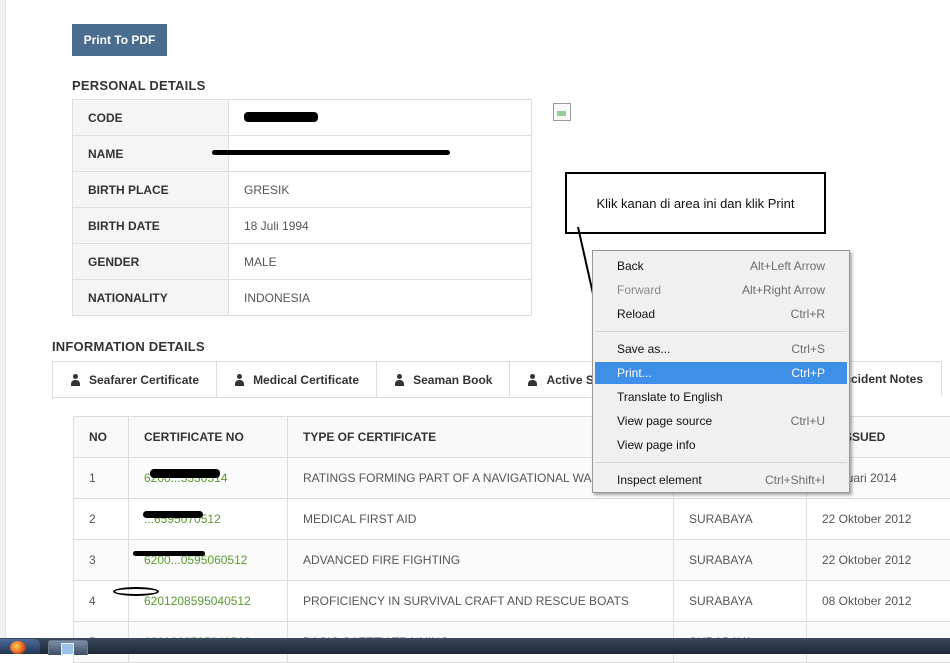 Image resolution: width=950 pixels, height=663 pixels. I want to click on tab-seaman-book: Seaman Book, so click(443, 379).